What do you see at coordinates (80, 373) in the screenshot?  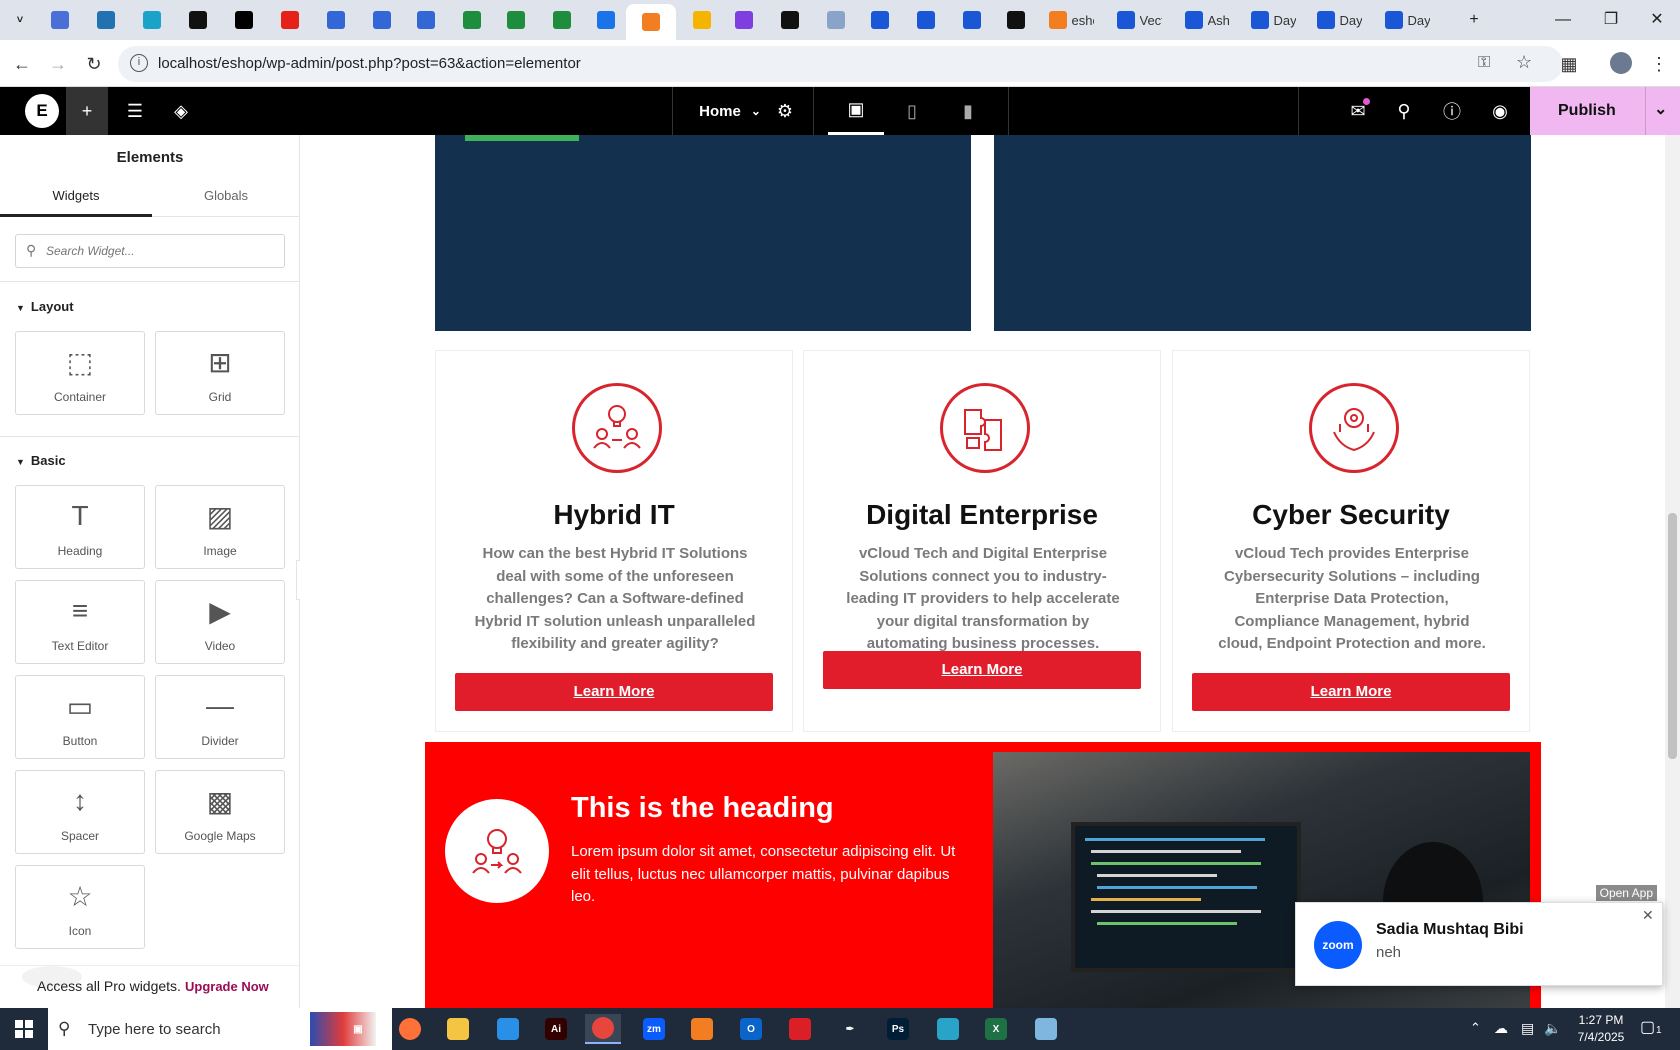 I see `widget-container: ⬚ Container` at bounding box center [80, 373].